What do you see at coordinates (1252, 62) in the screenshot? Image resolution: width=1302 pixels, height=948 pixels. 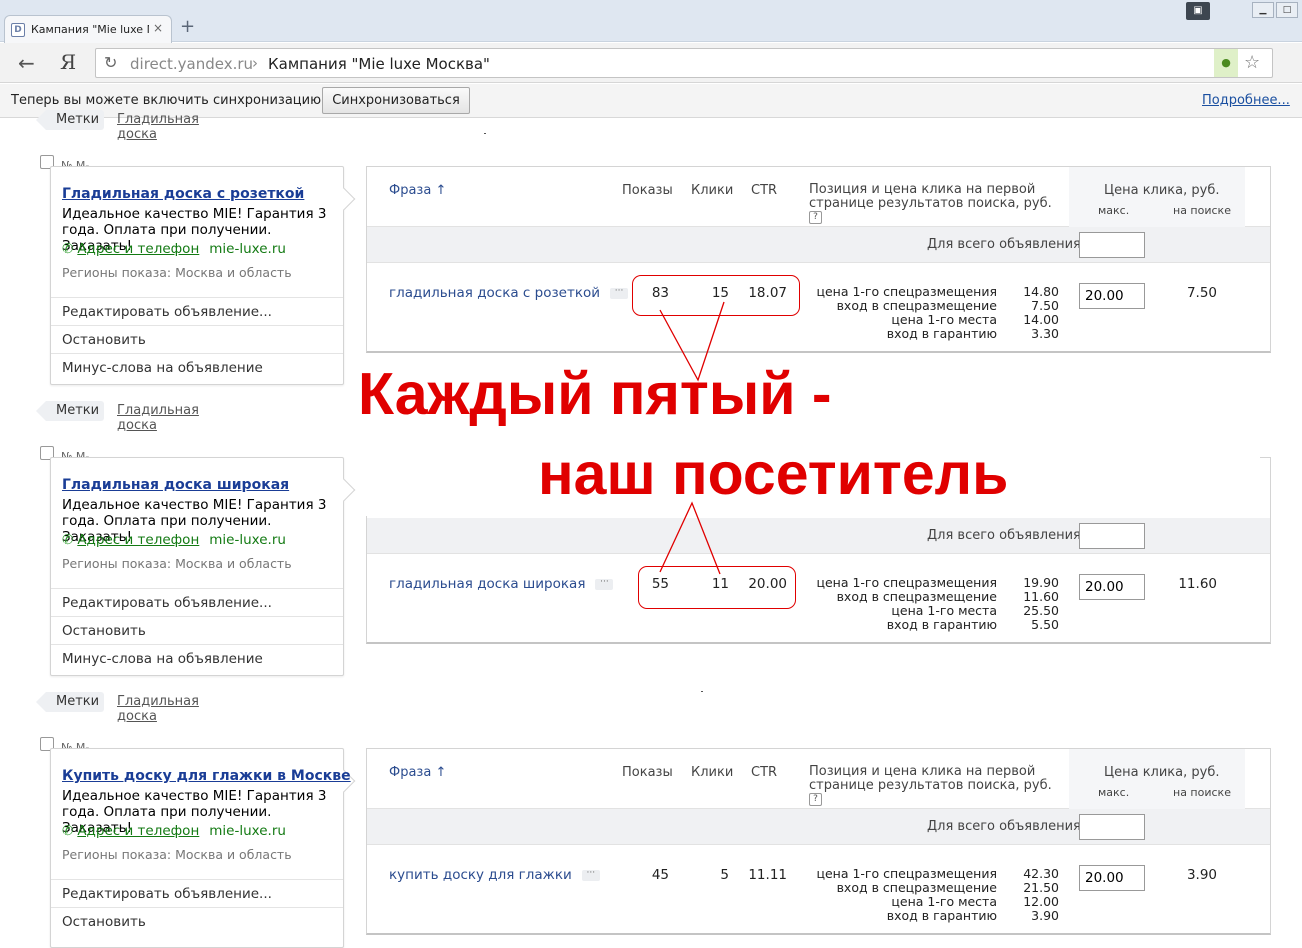 I see `star-icon: ☆` at bounding box center [1252, 62].